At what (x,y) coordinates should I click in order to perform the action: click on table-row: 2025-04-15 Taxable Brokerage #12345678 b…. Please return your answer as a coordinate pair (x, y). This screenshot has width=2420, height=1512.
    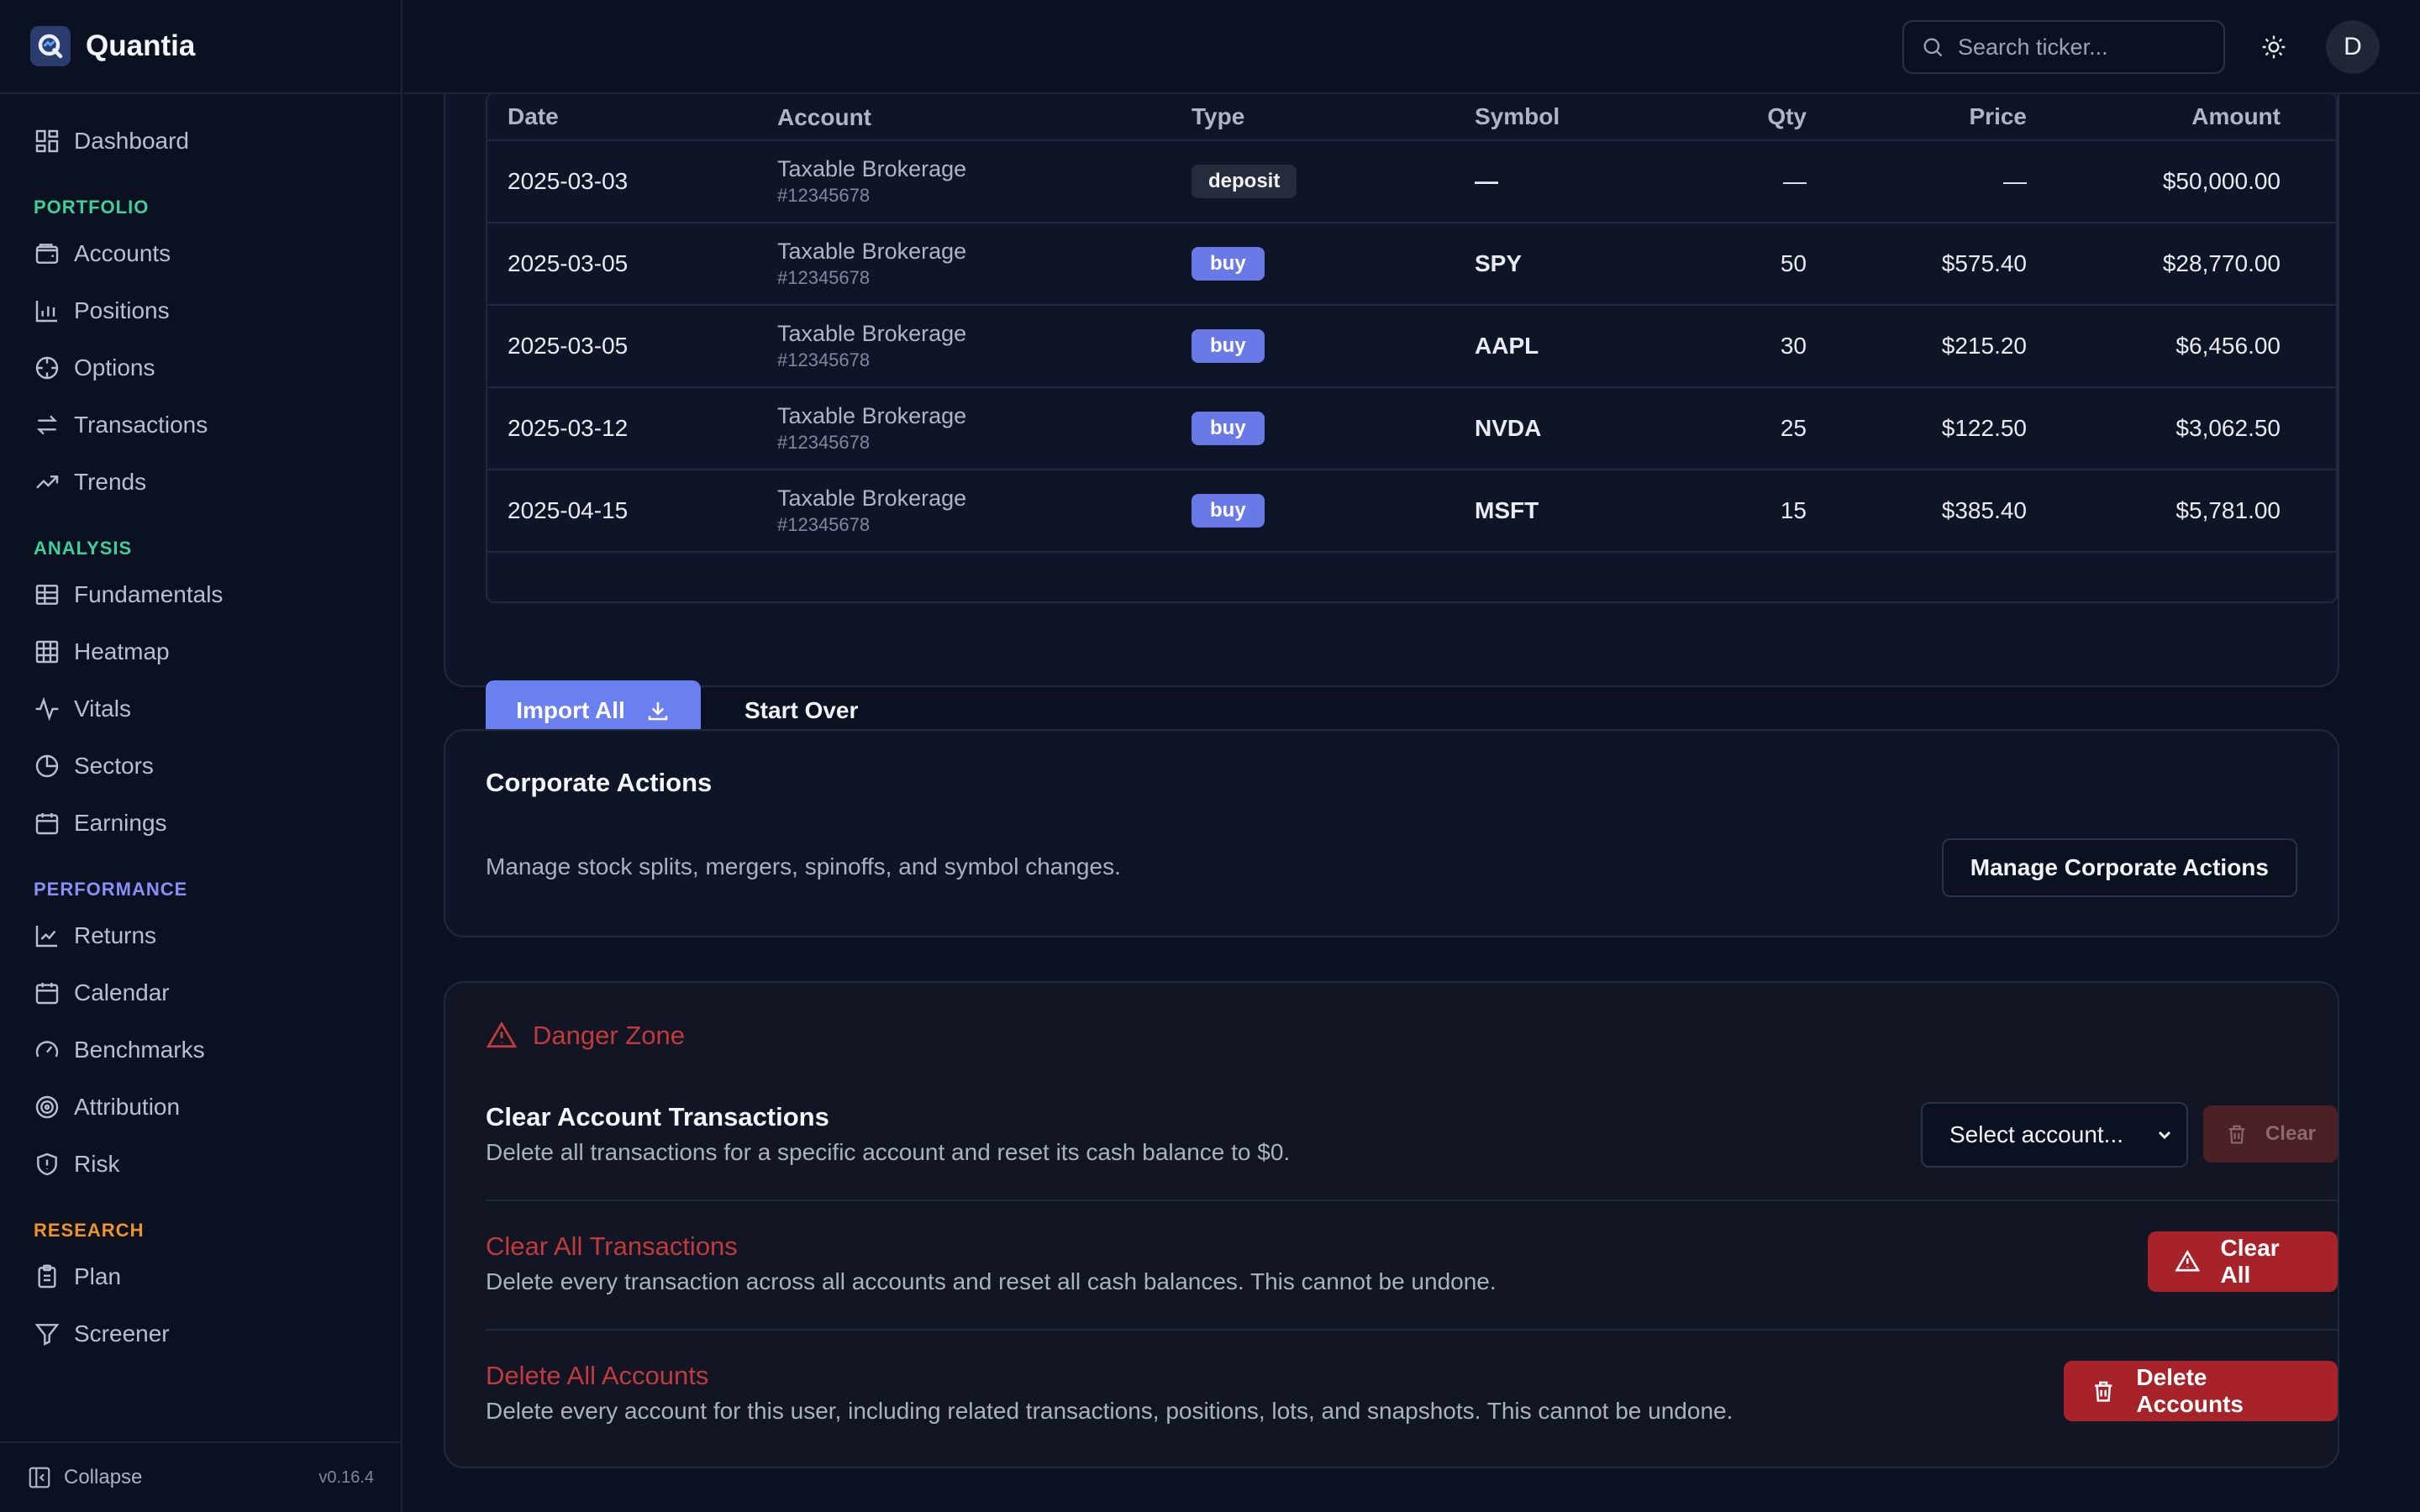
    Looking at the image, I should click on (1411, 511).